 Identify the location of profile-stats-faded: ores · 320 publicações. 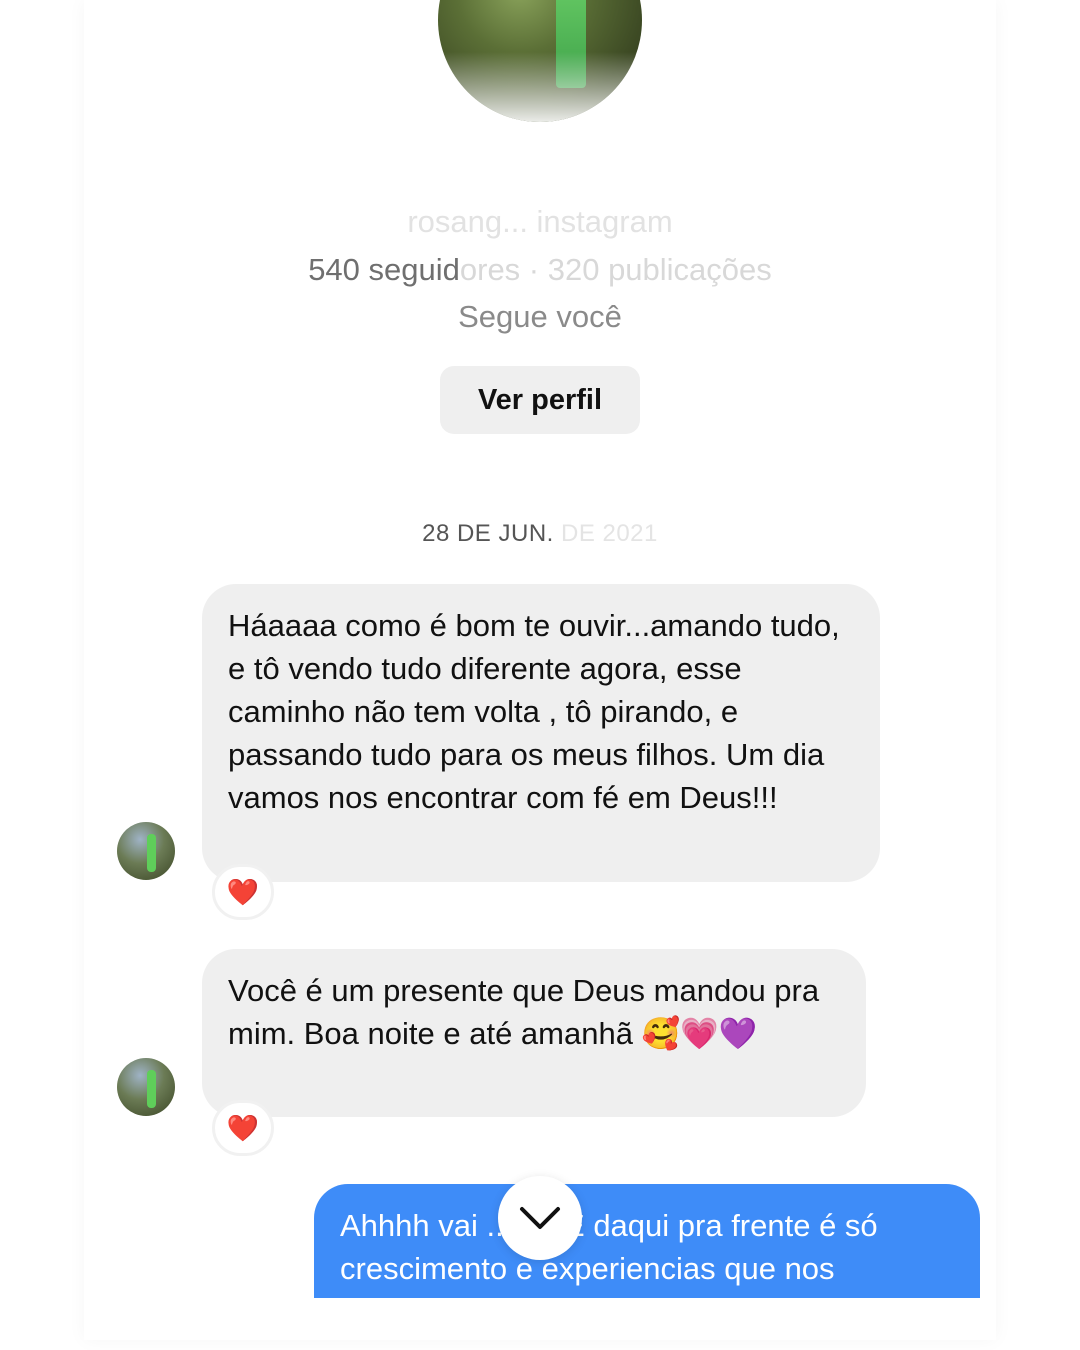
(615, 269).